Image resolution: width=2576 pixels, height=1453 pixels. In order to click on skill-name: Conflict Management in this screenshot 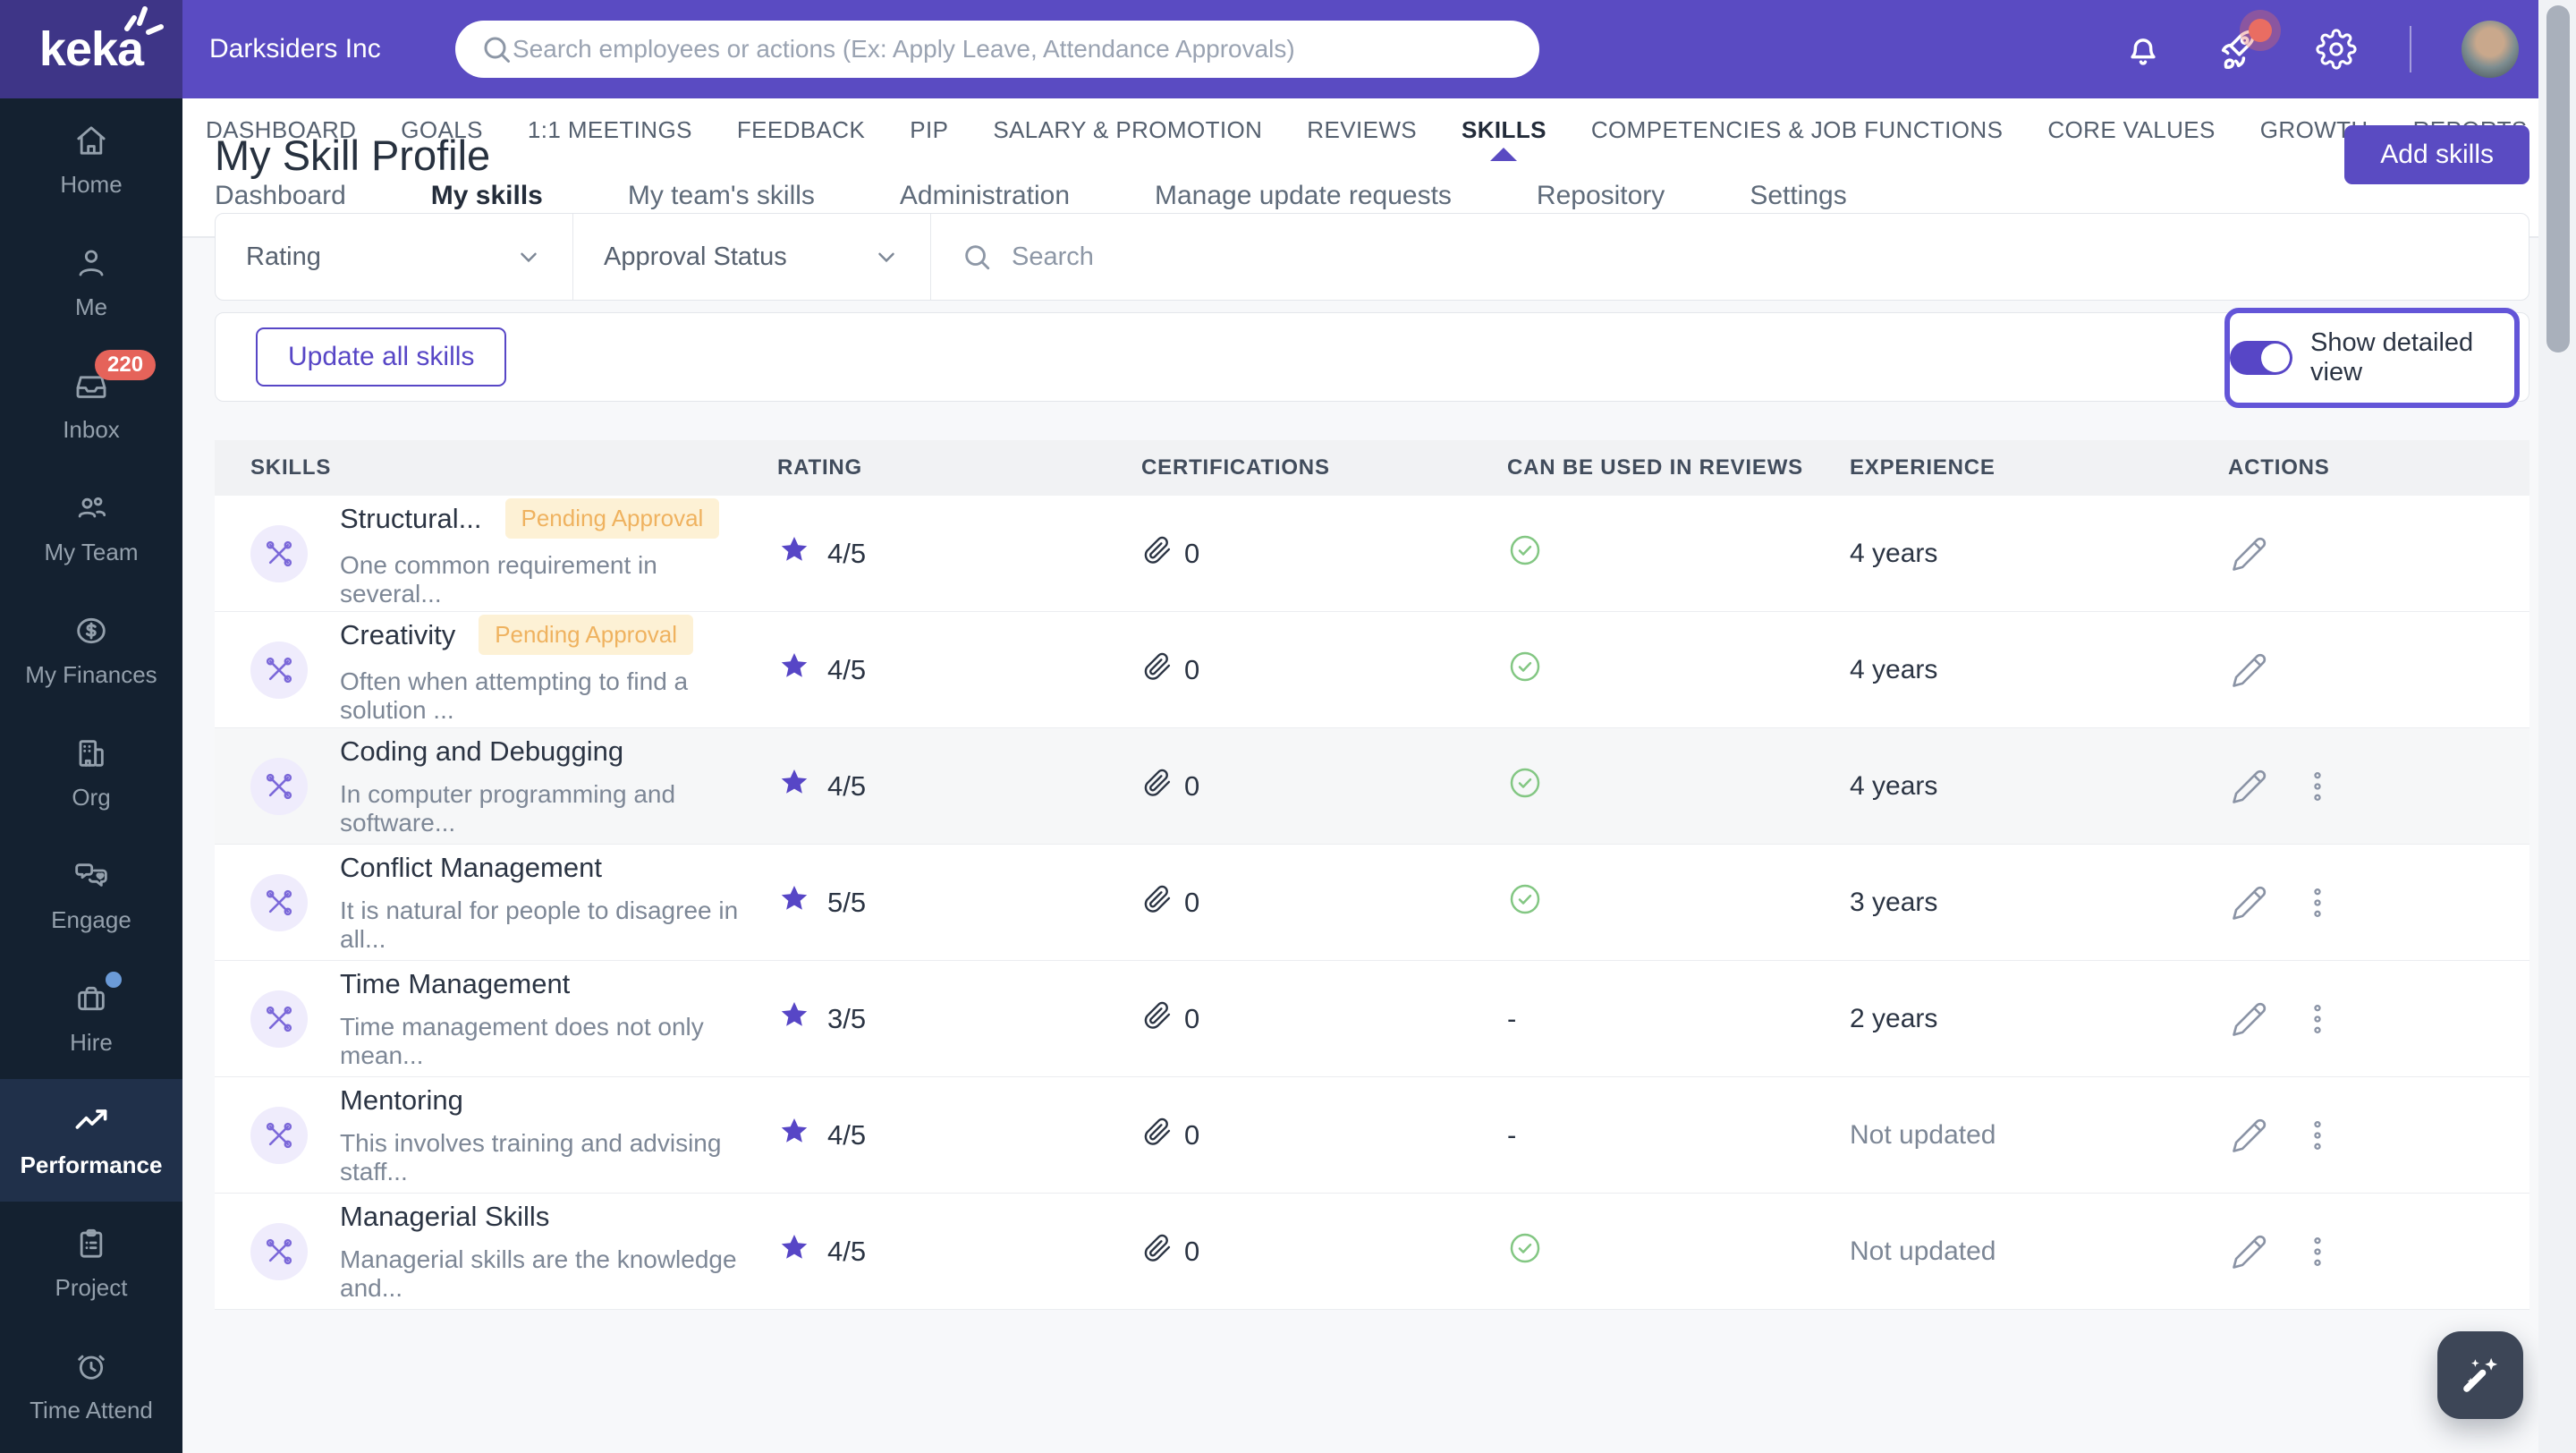, I will do `click(471, 867)`.